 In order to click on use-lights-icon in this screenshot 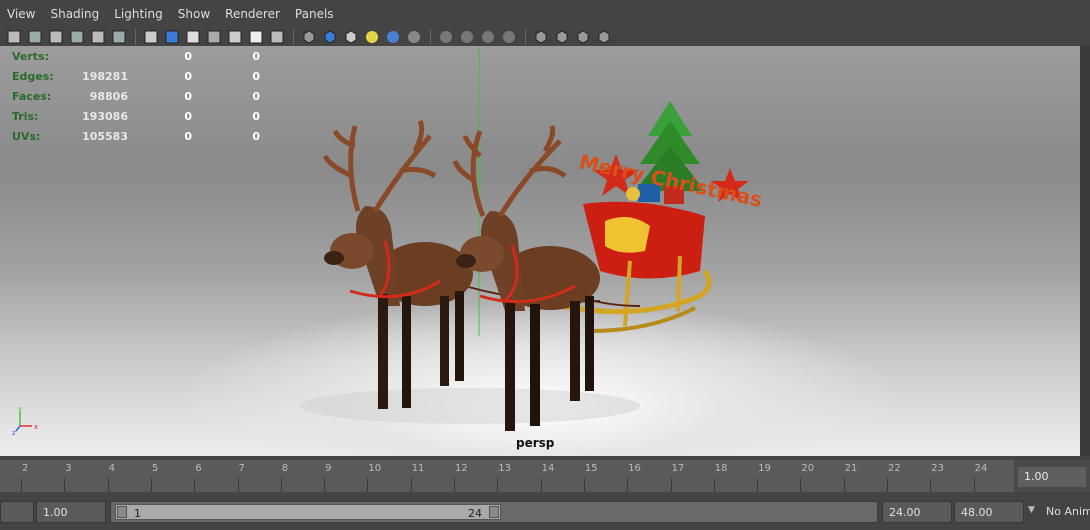, I will do `click(277, 37)`.